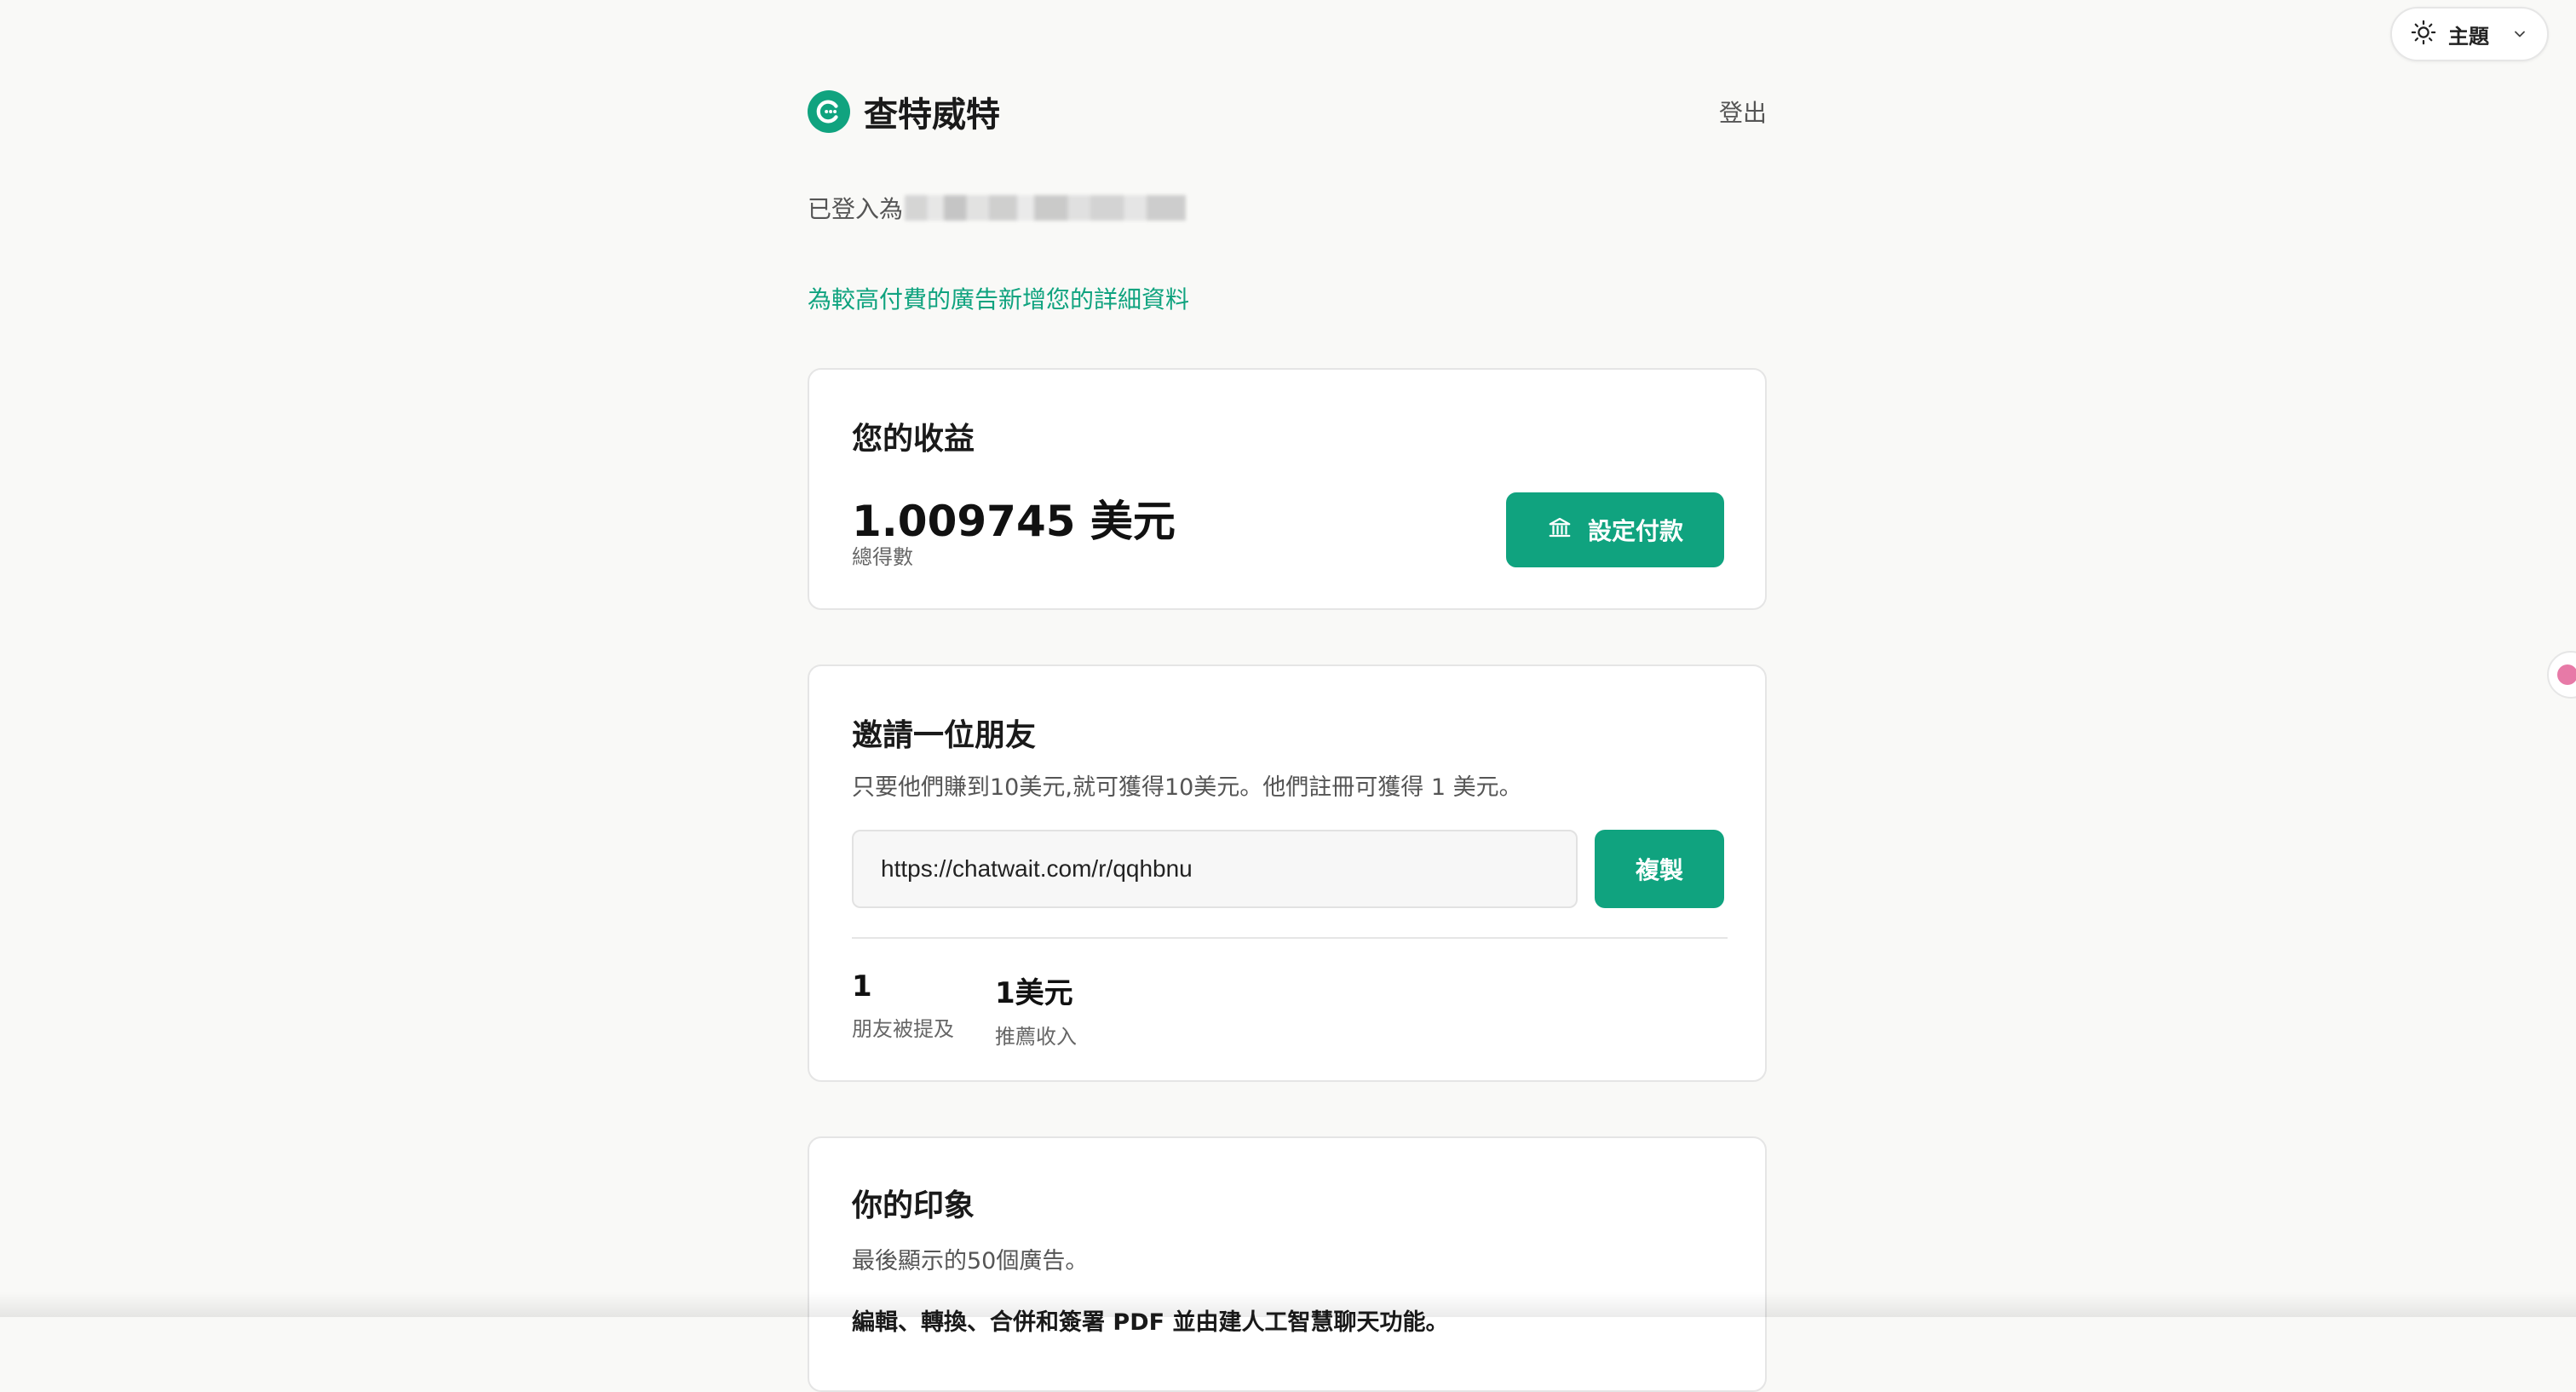 The width and height of the screenshot is (2576, 1392). Describe the element at coordinates (1036, 1035) in the screenshot. I see `stat-label: 推薦收入` at that location.